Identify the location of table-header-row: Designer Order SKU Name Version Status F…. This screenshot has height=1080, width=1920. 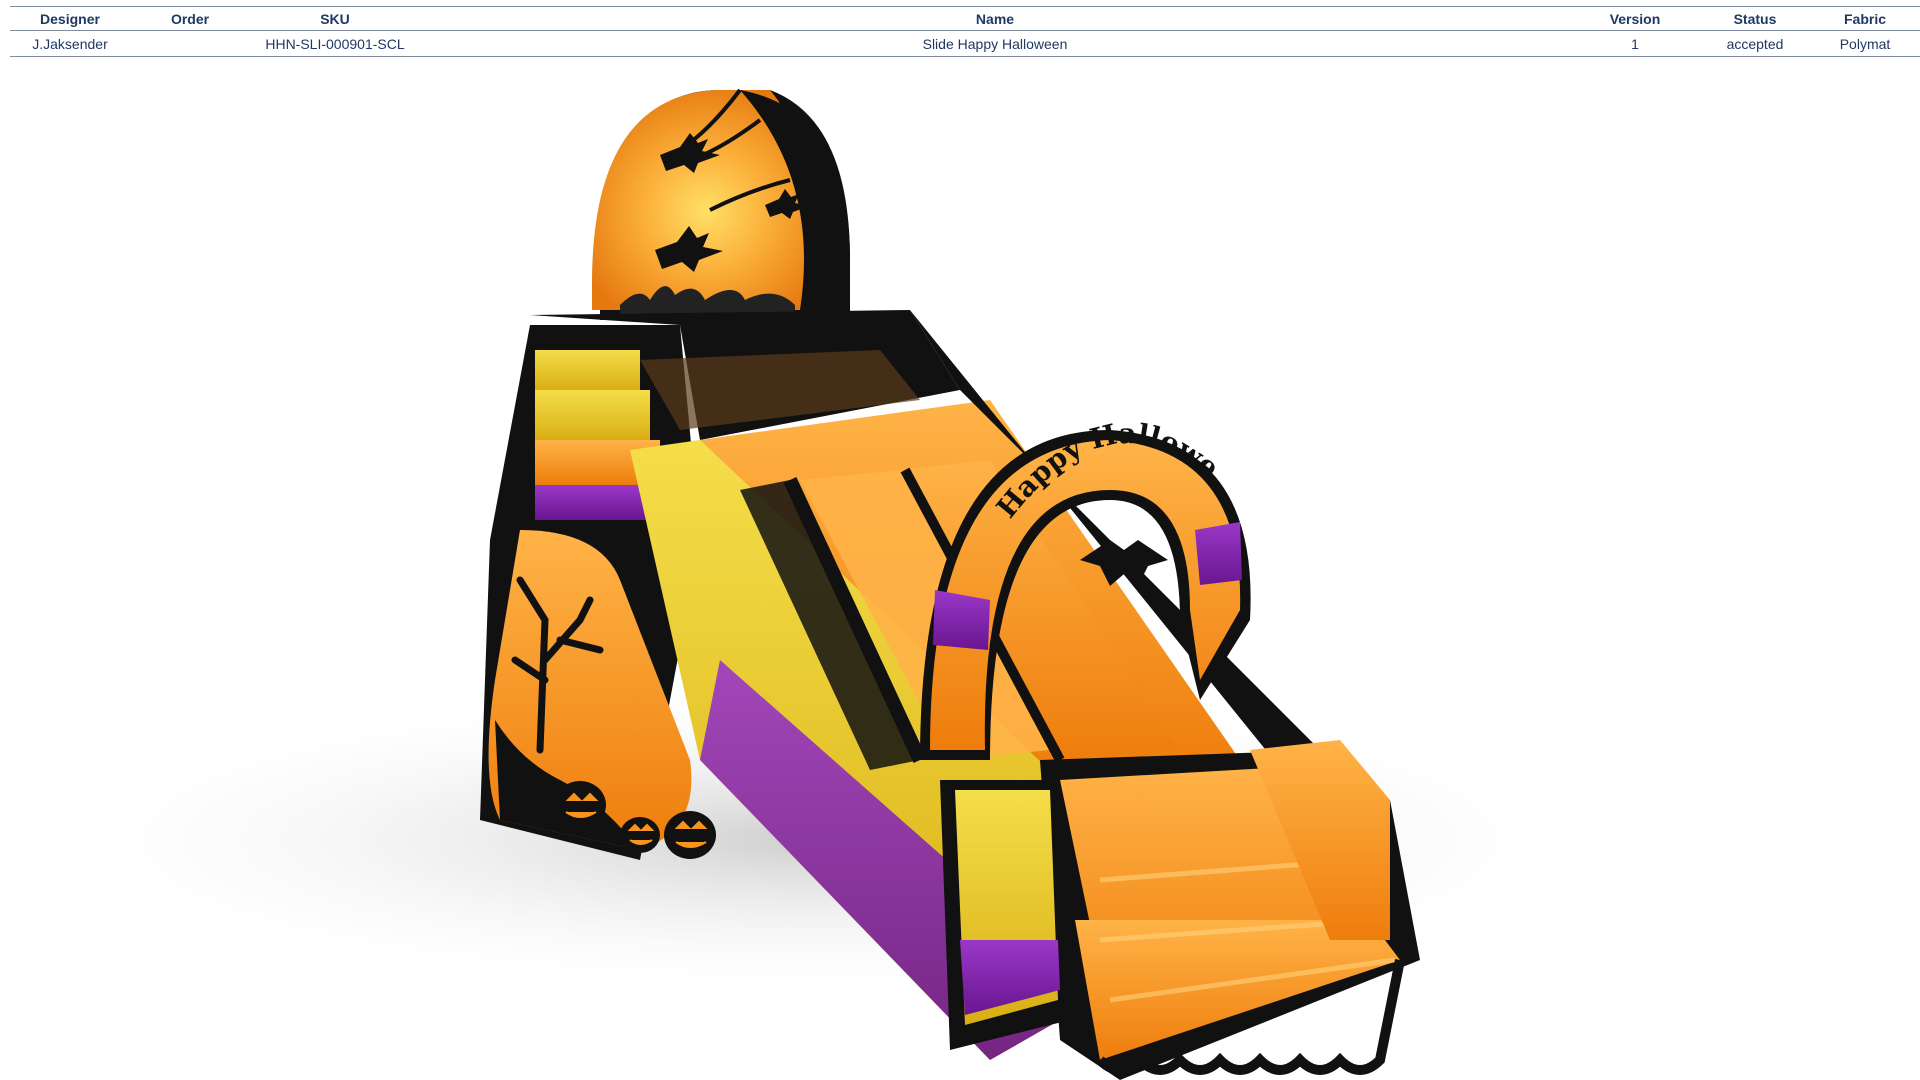
(965, 18).